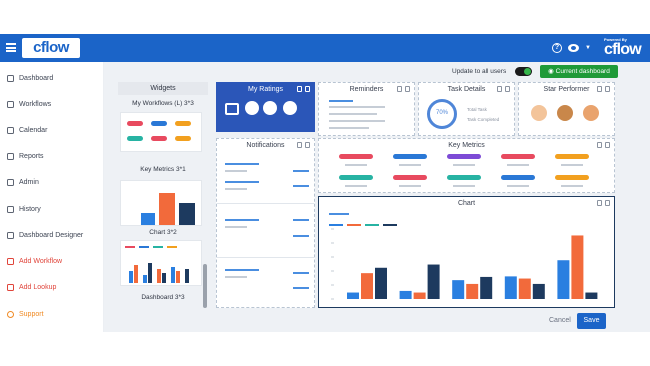 Image resolution: width=650 pixels, height=366 pixels. What do you see at coordinates (30, 209) in the screenshot?
I see `sidebar-item-label: History` at bounding box center [30, 209].